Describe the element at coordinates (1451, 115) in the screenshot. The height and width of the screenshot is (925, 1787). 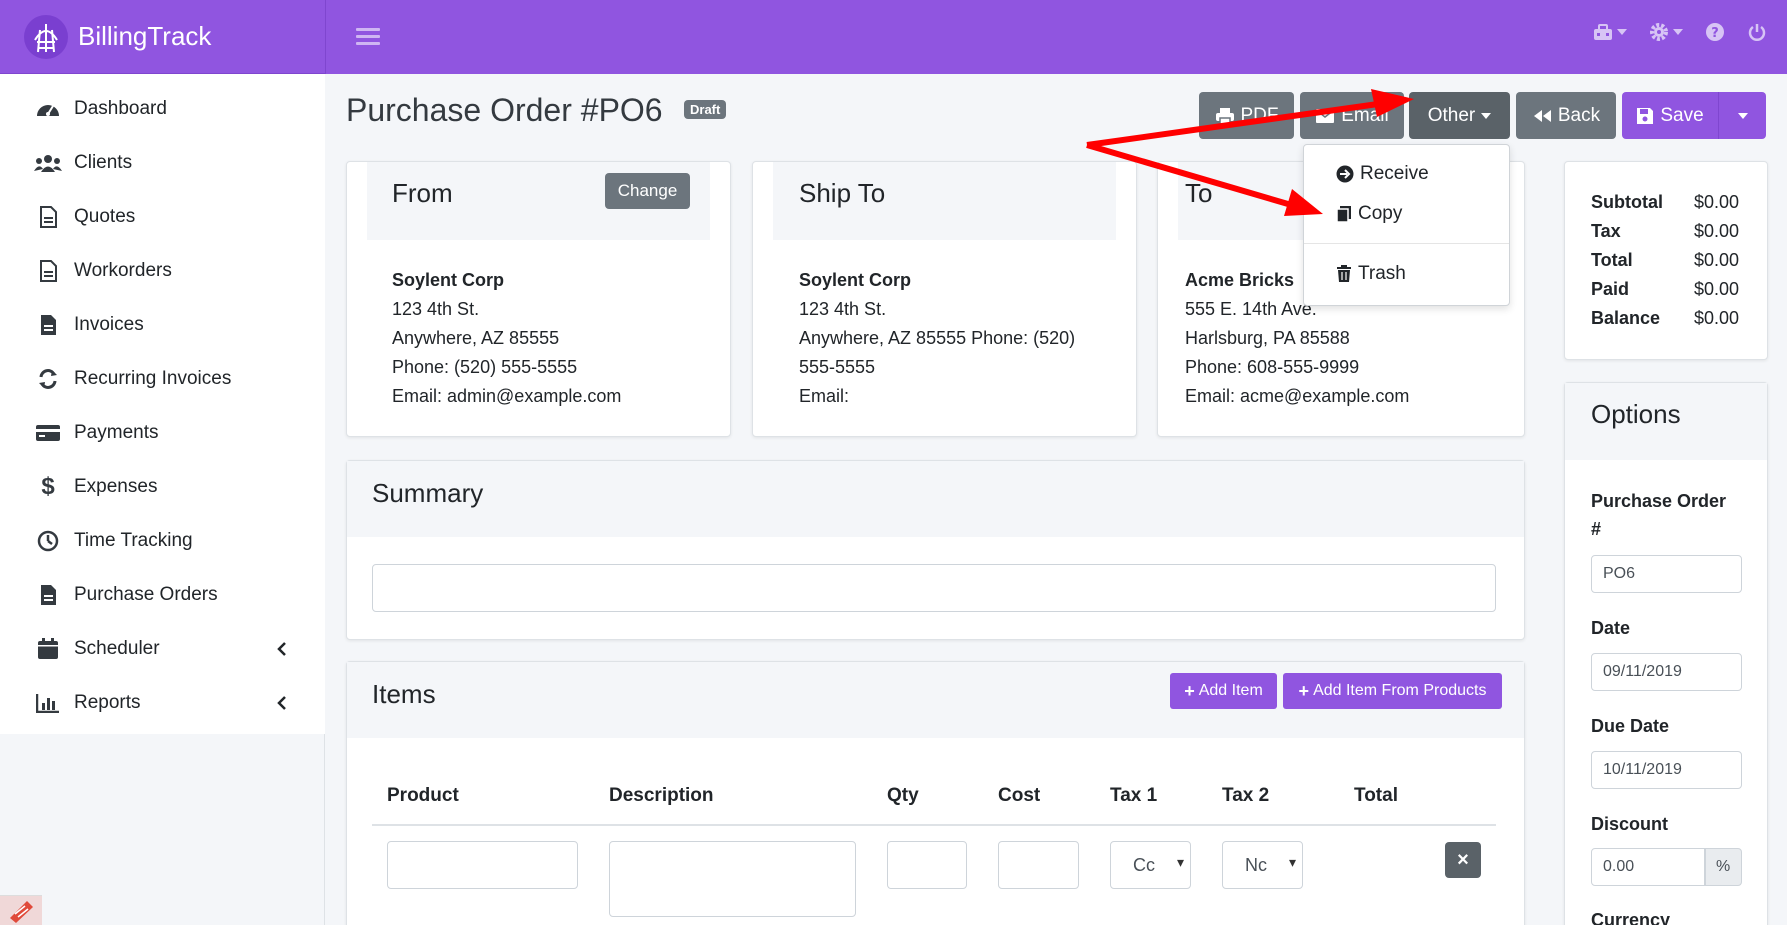
I see `other-label: Other` at that location.